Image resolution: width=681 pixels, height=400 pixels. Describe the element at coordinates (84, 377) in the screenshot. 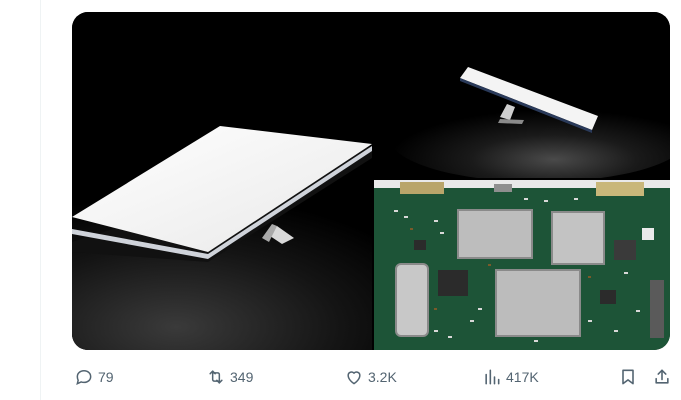

I see `reply-icon` at that location.